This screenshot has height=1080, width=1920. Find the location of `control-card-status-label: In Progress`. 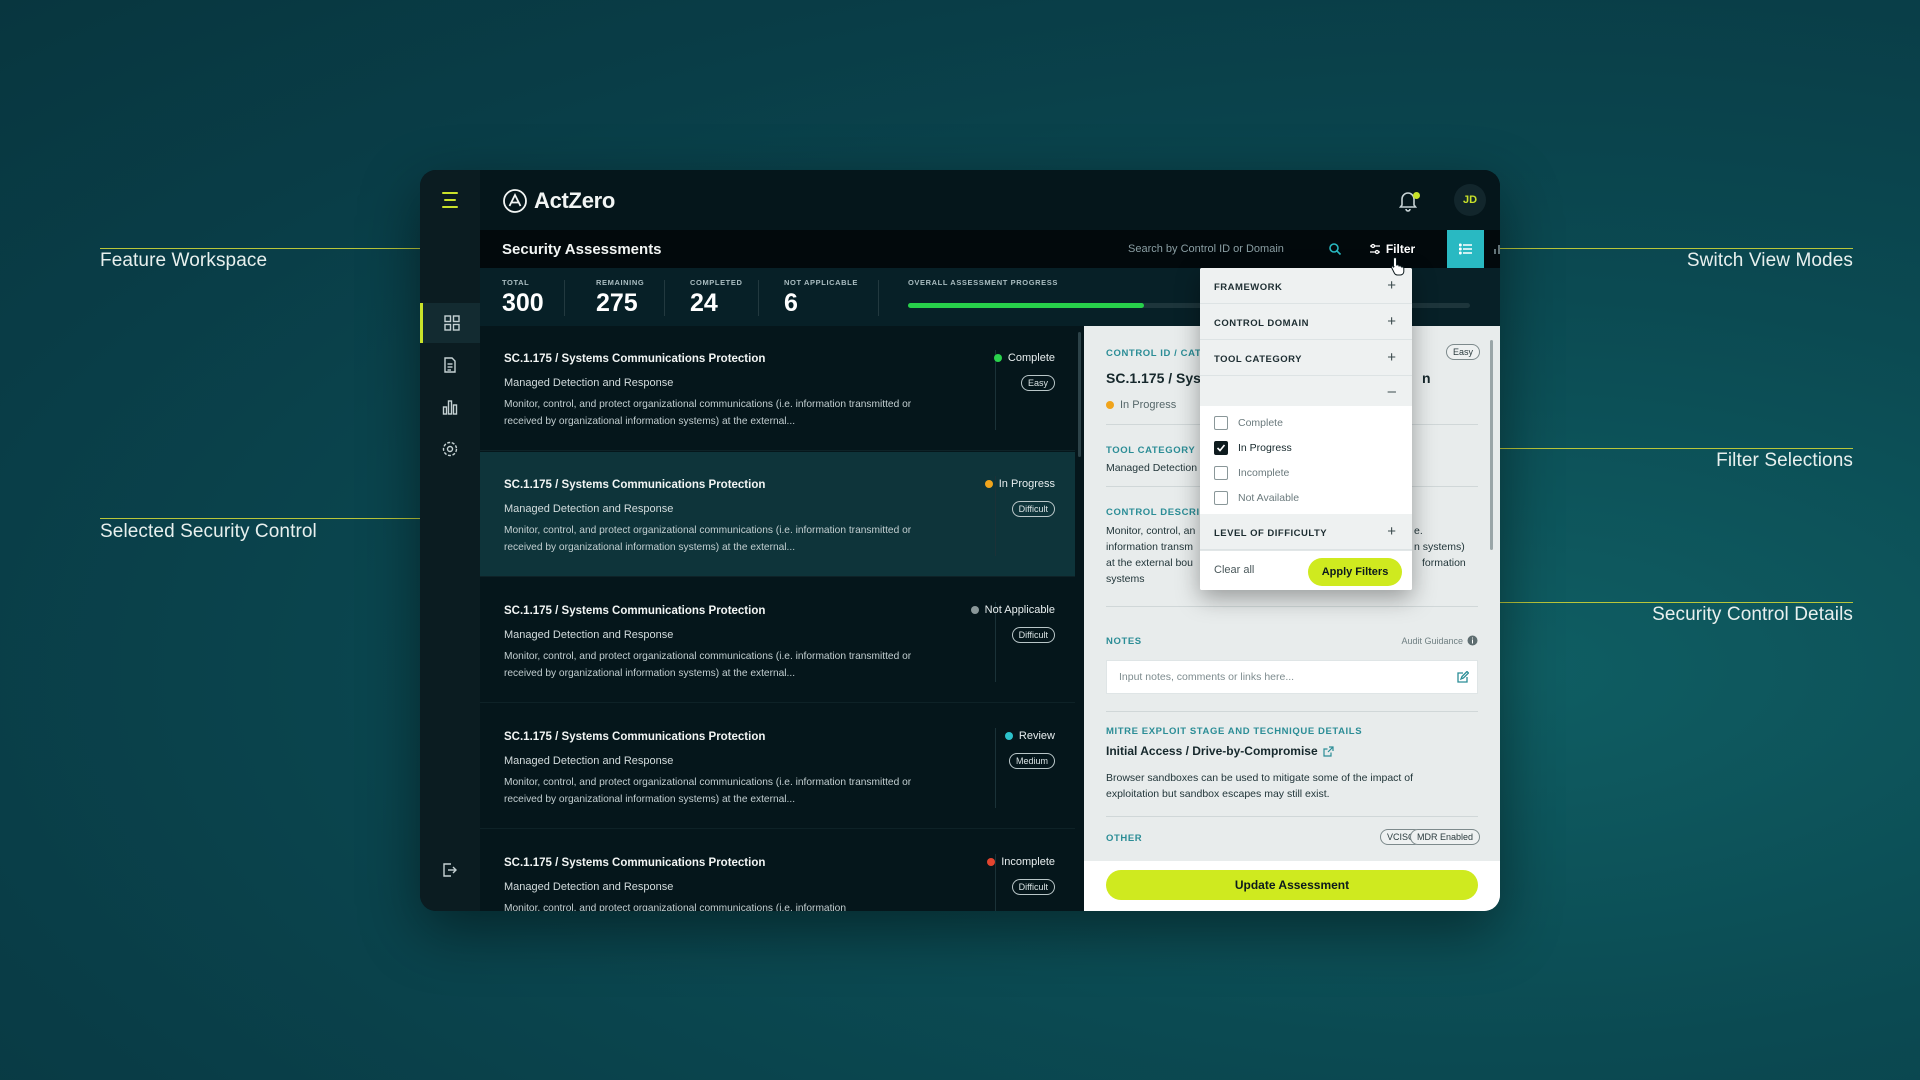

control-card-status-label: In Progress is located at coordinates (1026, 484).